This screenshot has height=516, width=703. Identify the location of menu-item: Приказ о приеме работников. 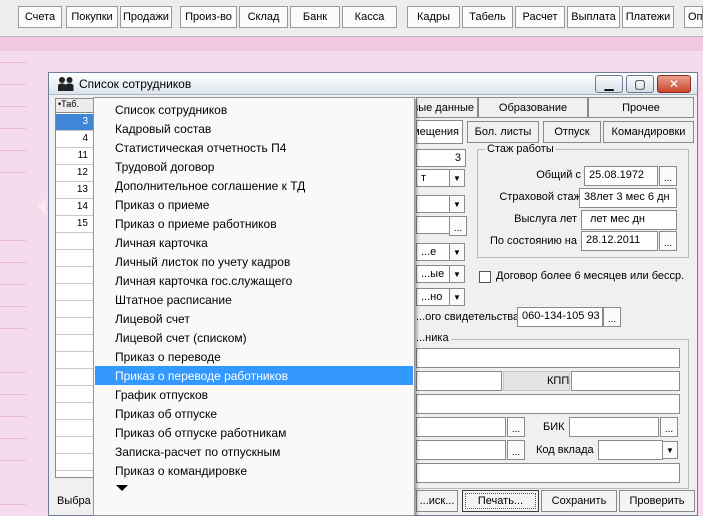
(254, 223).